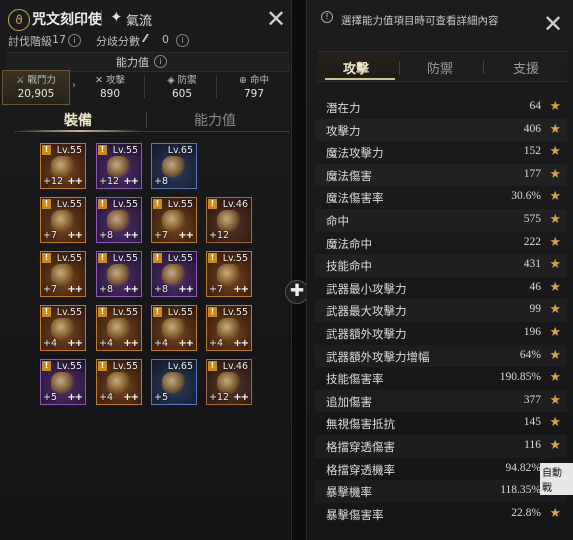 The height and width of the screenshot is (540, 573). I want to click on stat-row: 技能傷害率 190.85% ★, so click(441, 378).